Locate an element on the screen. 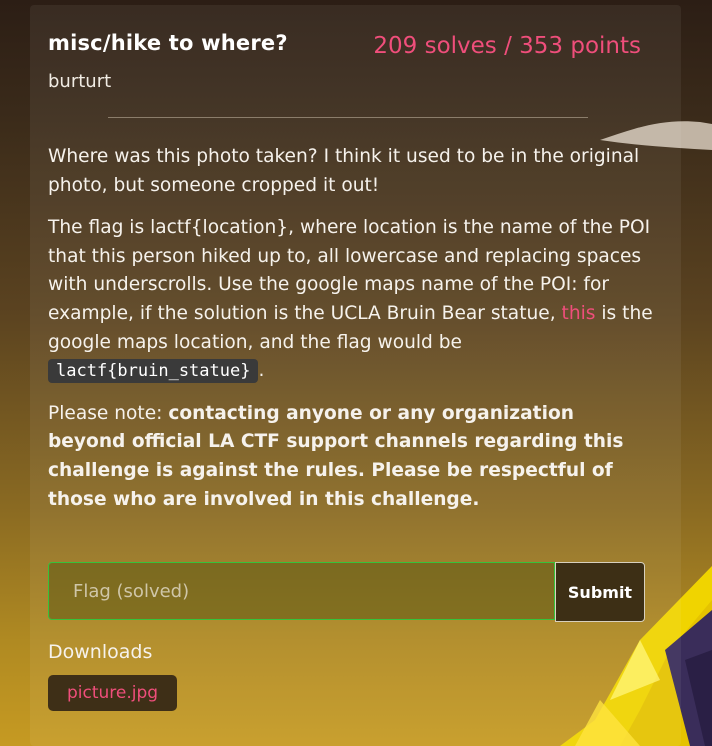  download-picture-jpg: picture.jpg is located at coordinates (112, 693).